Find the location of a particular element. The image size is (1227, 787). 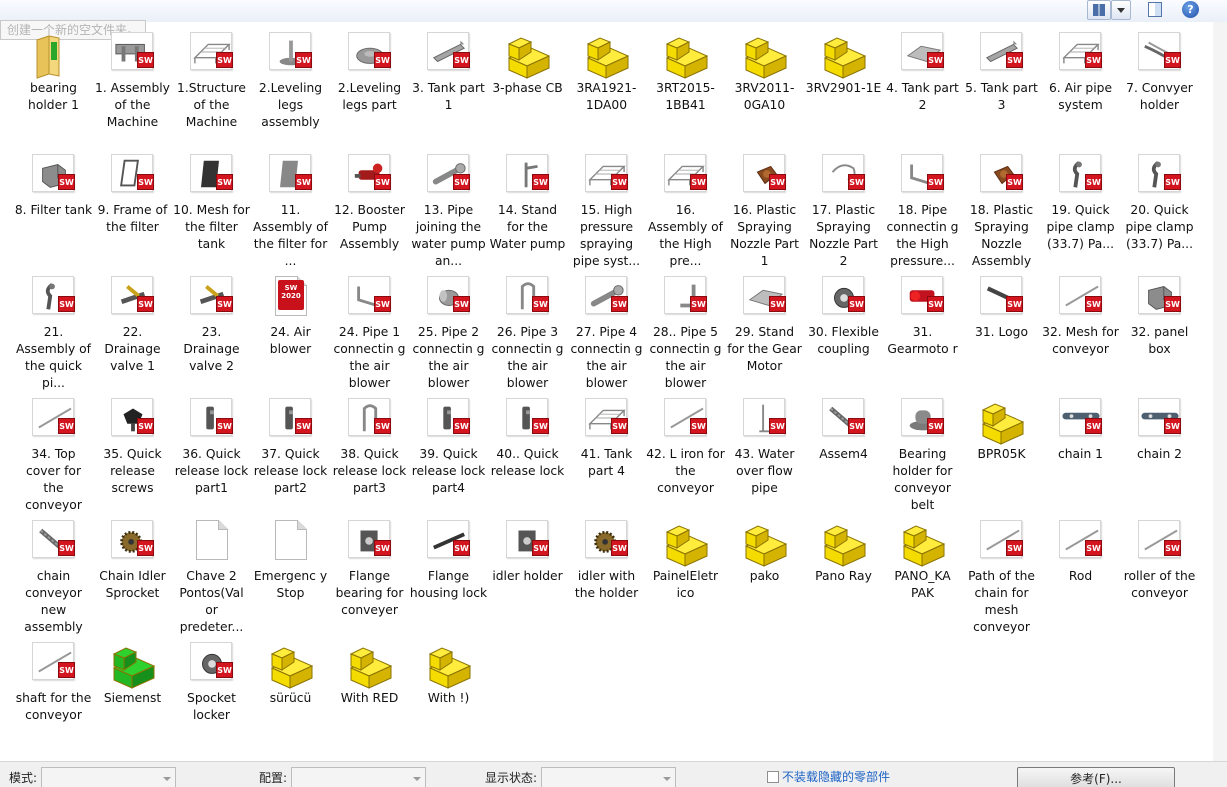

file-item: SW Path of the chain for mesh conveyor is located at coordinates (1001, 575).